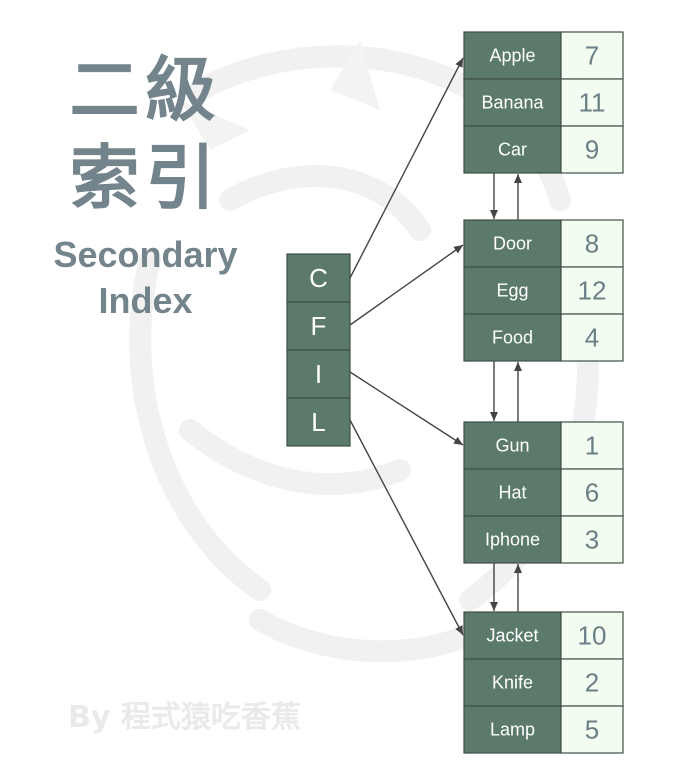 This screenshot has width=700, height=784. Describe the element at coordinates (543, 492) in the screenshot. I see `leaf-page: Gun 1 Hat 6 Iphone 3` at that location.